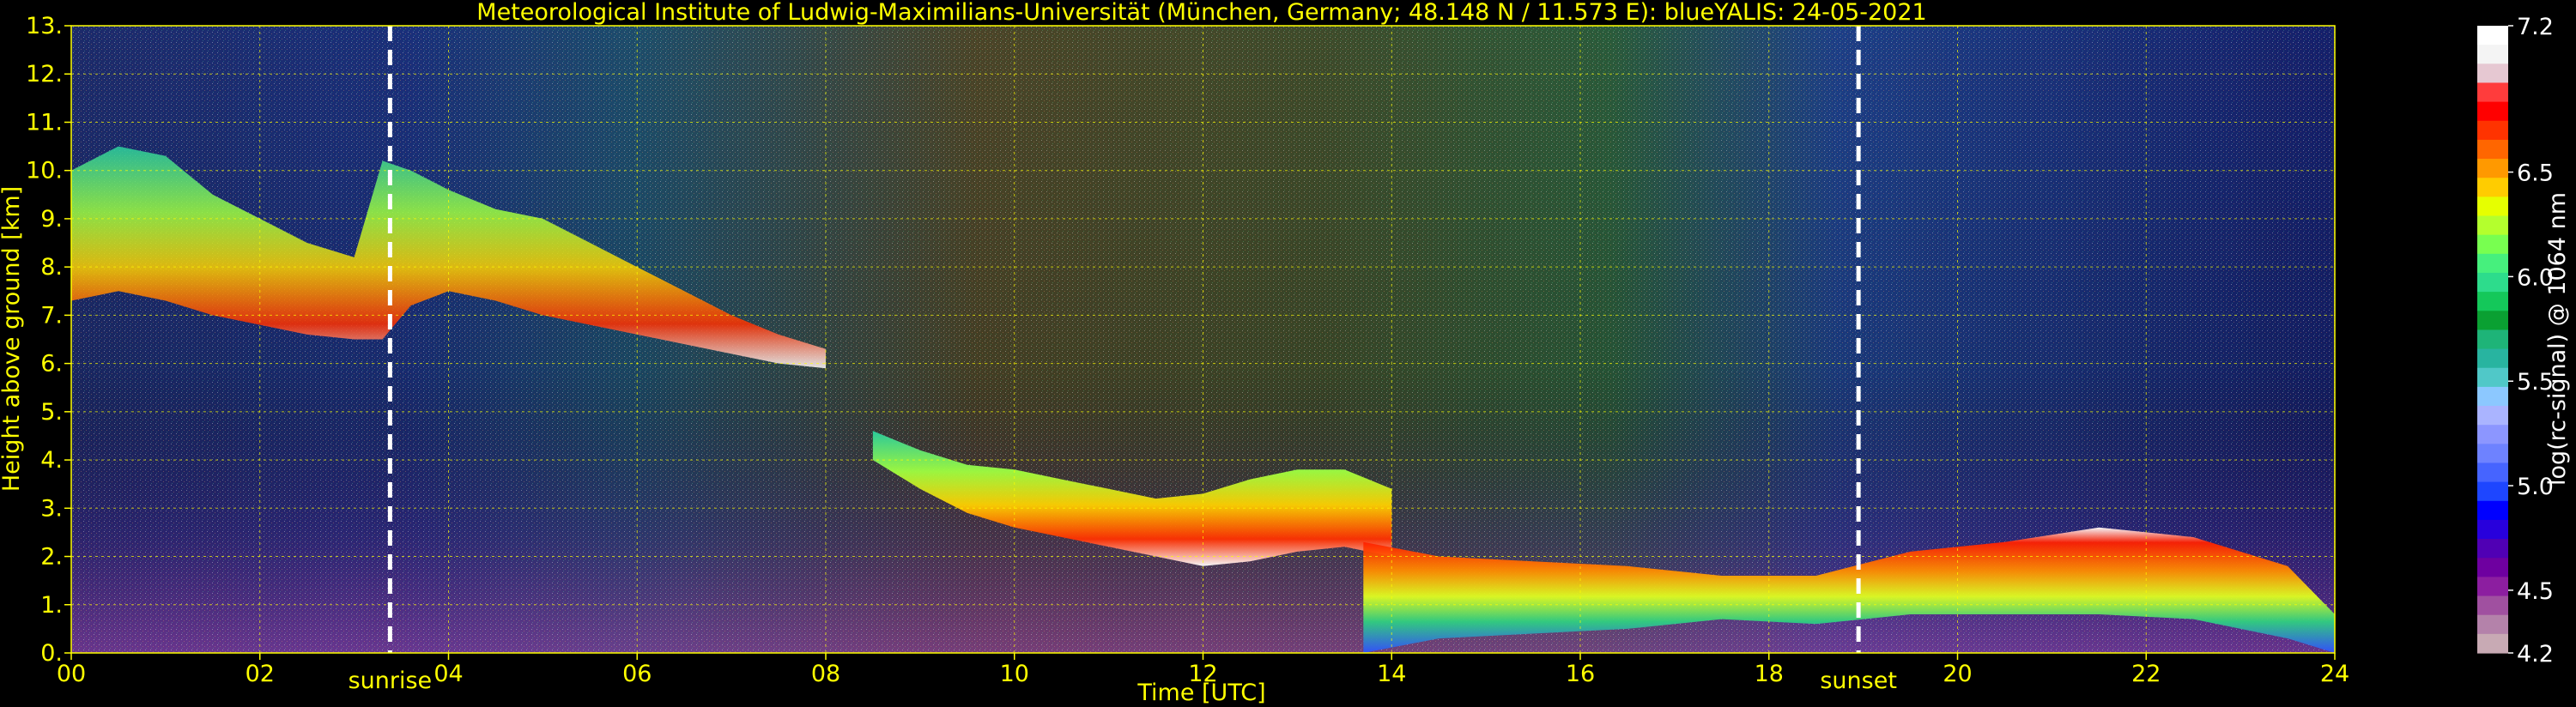 This screenshot has height=707, width=2576. What do you see at coordinates (1391, 674) in the screenshot?
I see `x-tick-label: 14` at bounding box center [1391, 674].